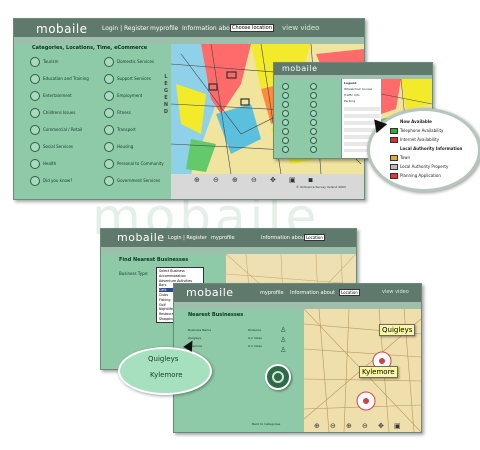 The height and width of the screenshot is (450, 480). What do you see at coordinates (90, 48) in the screenshot?
I see `categories-title: Categories, Locations, Time, eCommerce` at bounding box center [90, 48].